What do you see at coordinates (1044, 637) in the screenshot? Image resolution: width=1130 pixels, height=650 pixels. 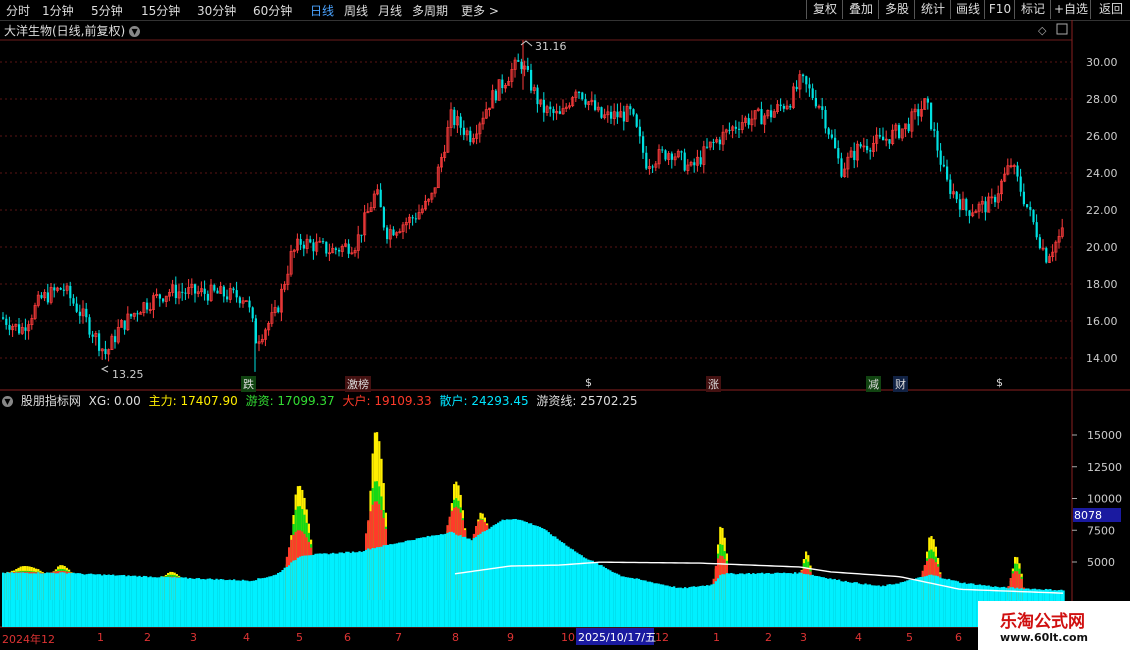 I see `watermark-url: www.60lt.com` at bounding box center [1044, 637].